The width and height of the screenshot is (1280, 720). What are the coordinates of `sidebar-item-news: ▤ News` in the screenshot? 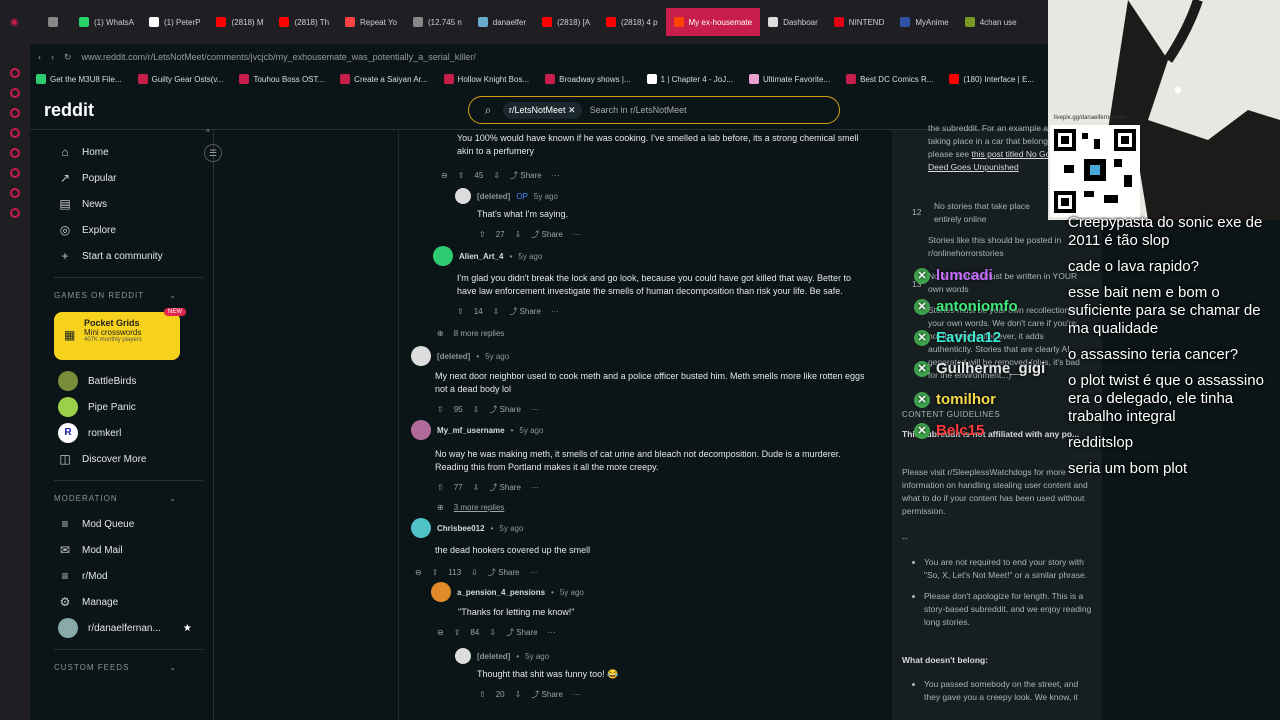 It's located at (128, 204).